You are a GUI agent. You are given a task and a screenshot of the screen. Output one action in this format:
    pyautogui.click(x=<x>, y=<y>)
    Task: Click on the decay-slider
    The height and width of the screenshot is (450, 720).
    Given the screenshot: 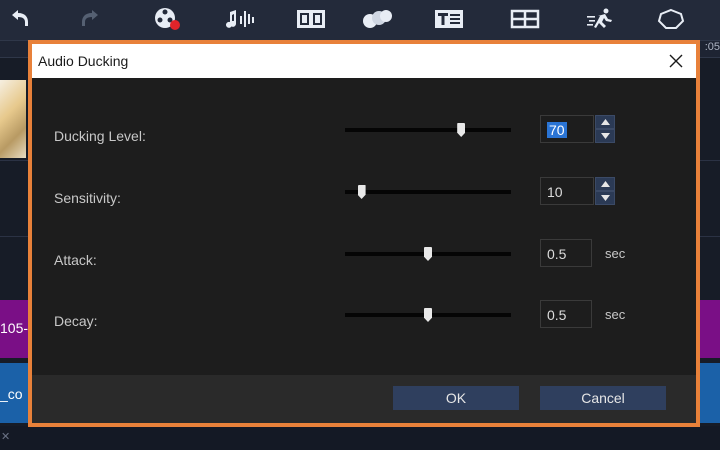 What is the action you would take?
    pyautogui.click(x=428, y=315)
    